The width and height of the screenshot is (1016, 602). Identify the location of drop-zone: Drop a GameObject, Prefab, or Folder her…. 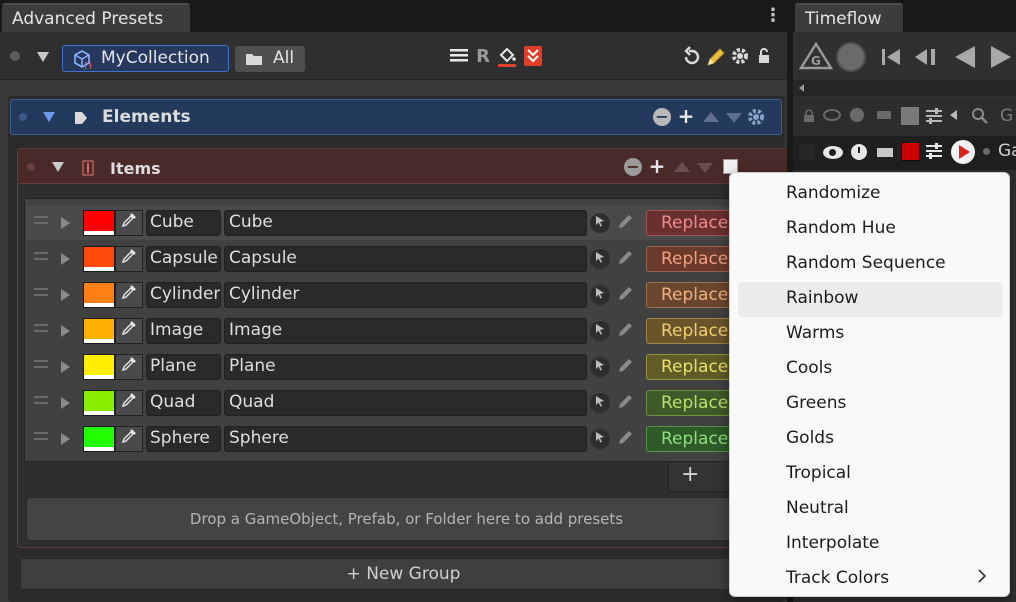
(406, 519).